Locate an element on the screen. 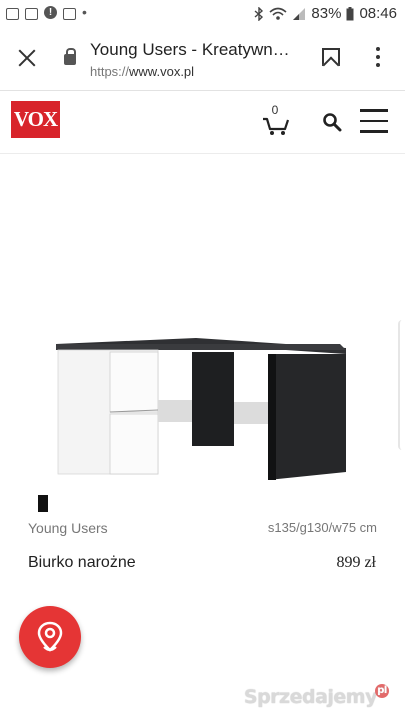  watermark-text: Sprzedajemy is located at coordinates (310, 697).